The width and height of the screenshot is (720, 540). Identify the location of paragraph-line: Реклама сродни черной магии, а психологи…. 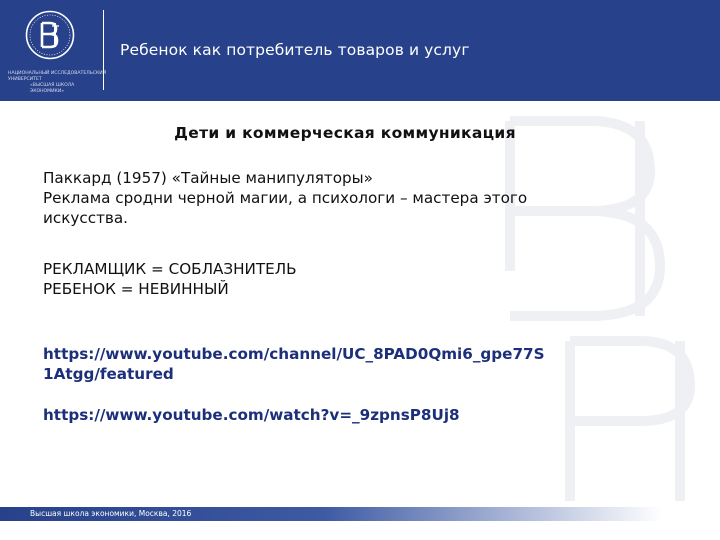
(285, 198).